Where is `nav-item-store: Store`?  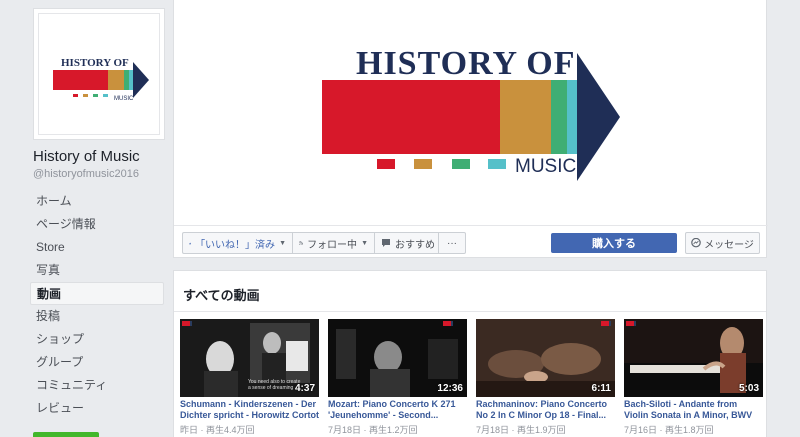 nav-item-store: Store is located at coordinates (97, 247).